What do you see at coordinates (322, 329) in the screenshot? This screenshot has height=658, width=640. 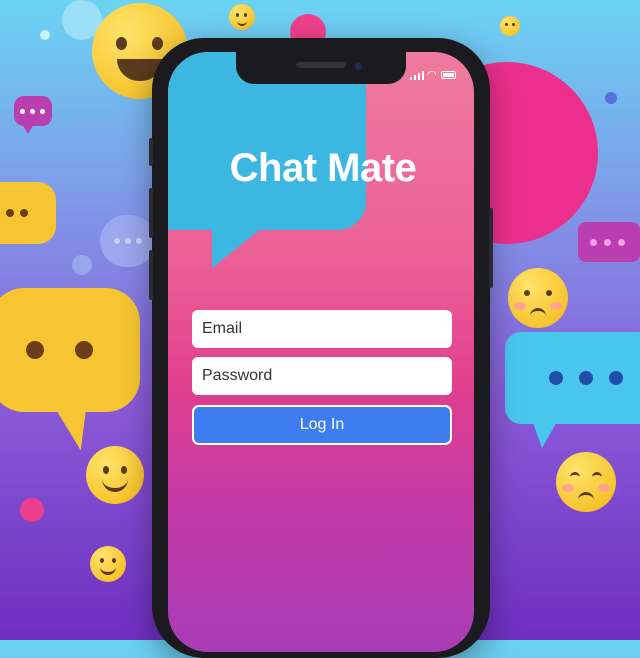 I see `email-field` at bounding box center [322, 329].